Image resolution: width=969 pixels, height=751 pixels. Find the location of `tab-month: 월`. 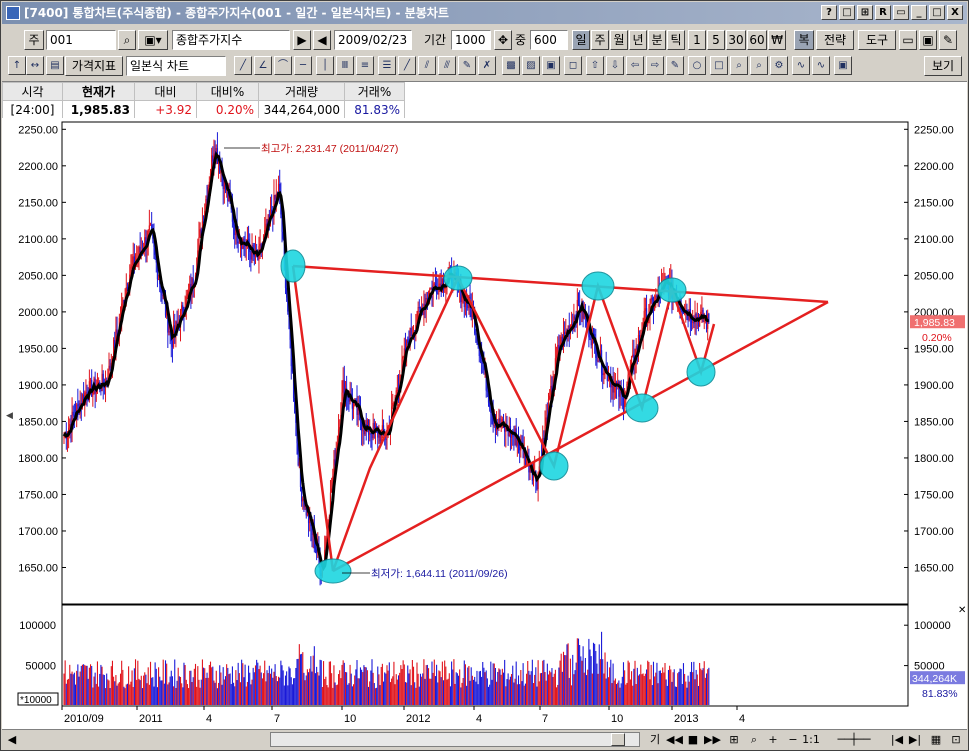

tab-month: 월 is located at coordinates (619, 40).